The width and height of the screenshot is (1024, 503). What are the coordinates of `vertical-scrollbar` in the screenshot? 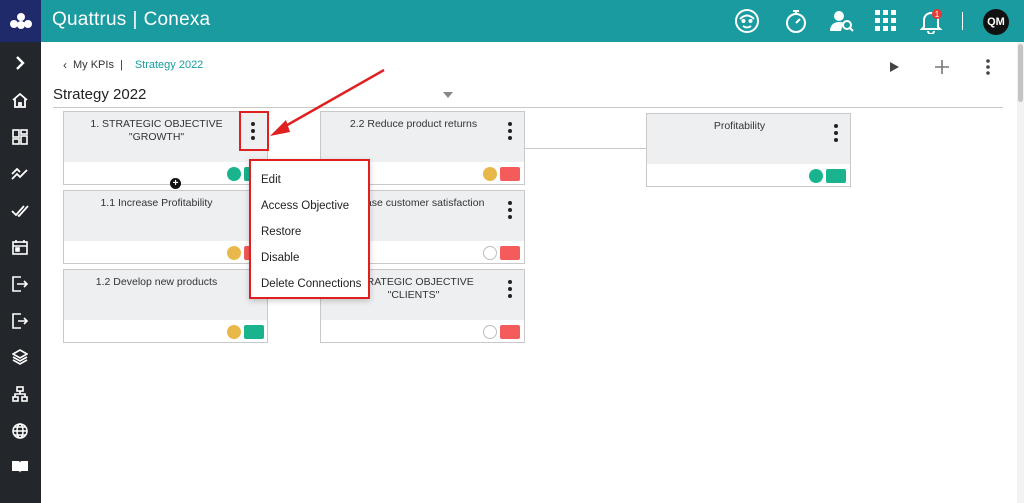 It's located at (1020, 272).